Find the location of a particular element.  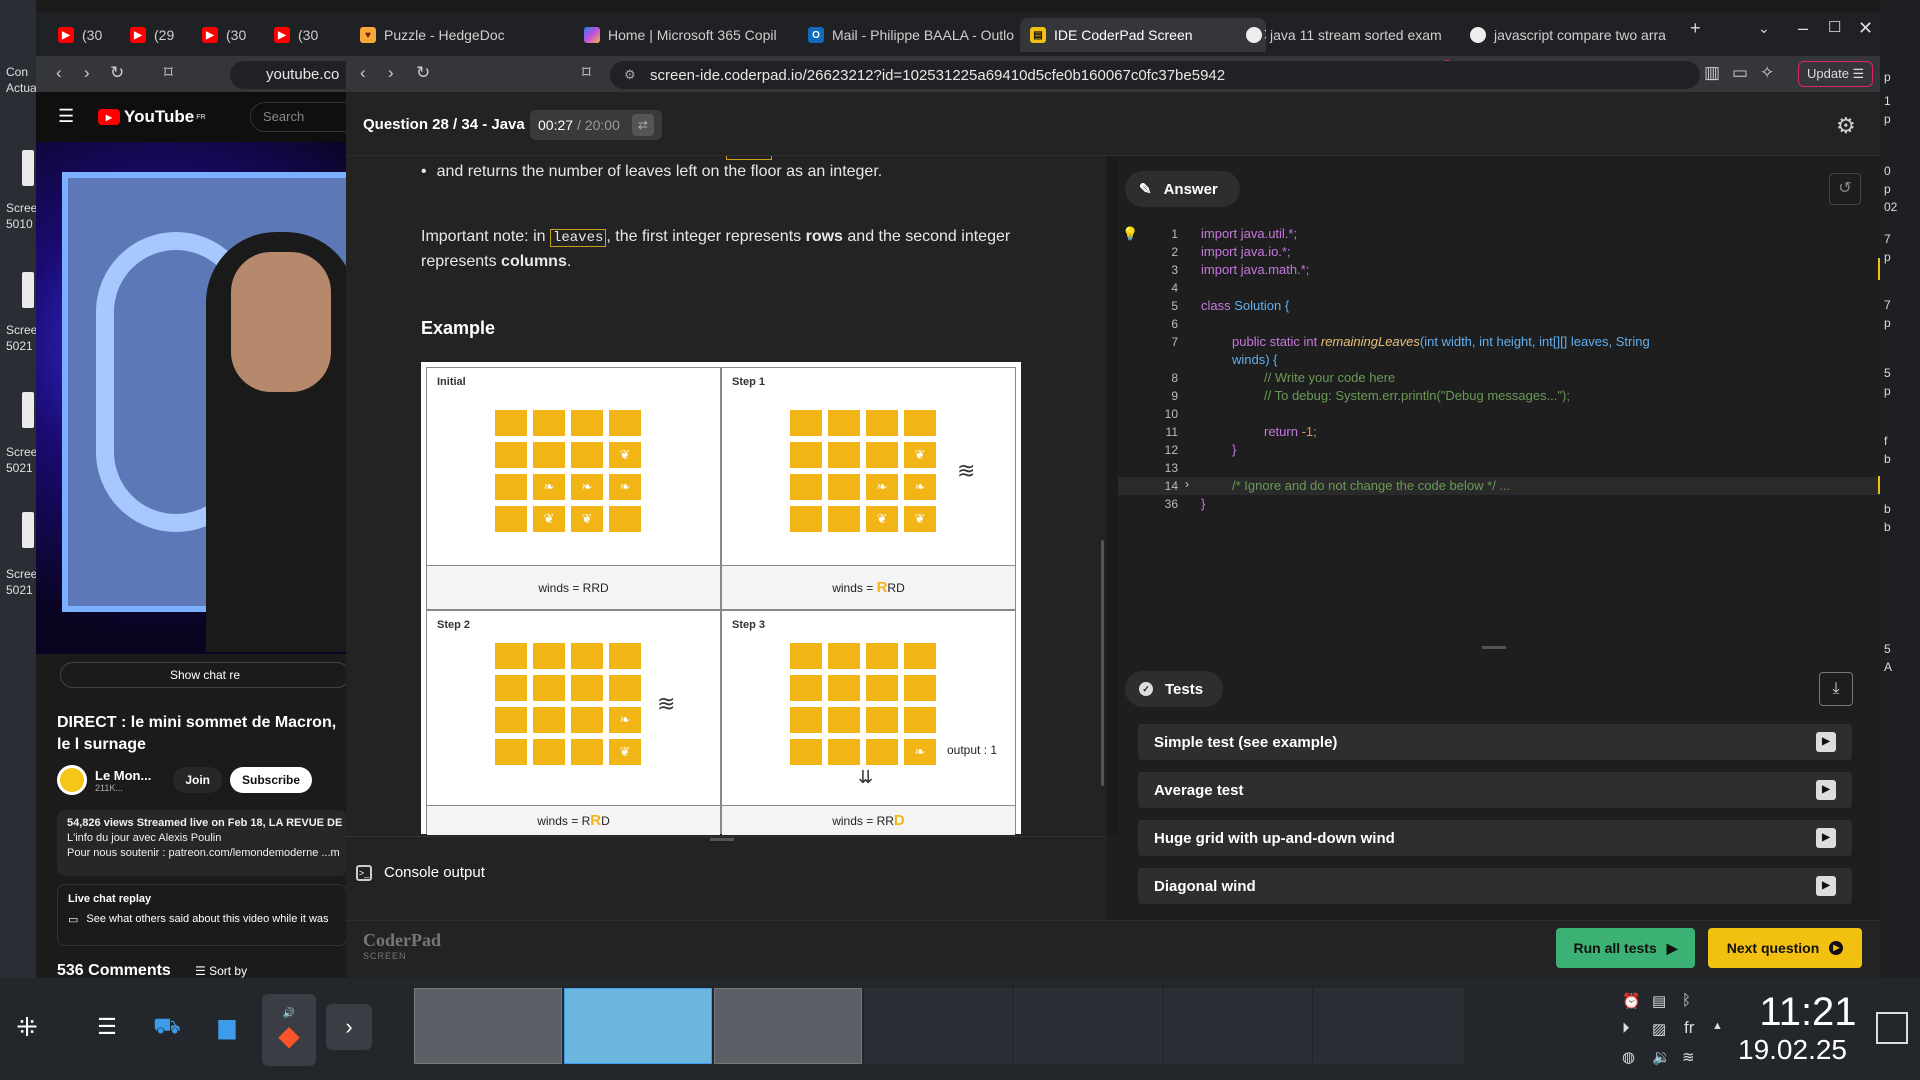

youtube-search-input: Search is located at coordinates (300, 117).